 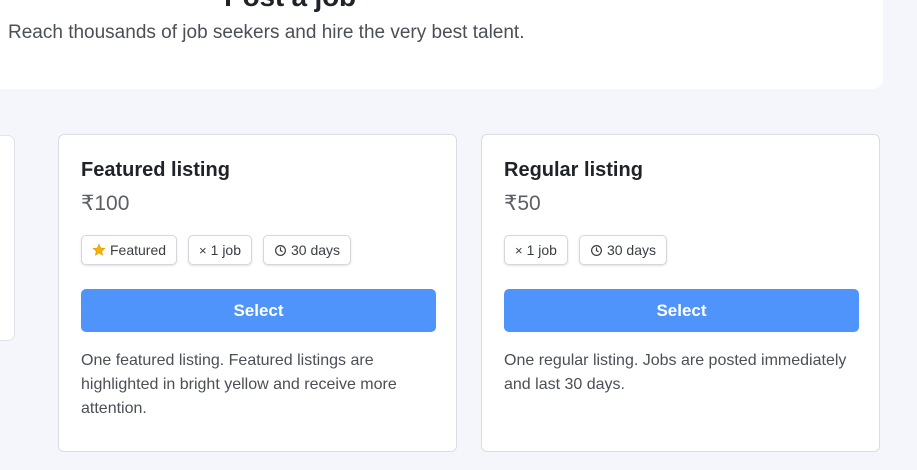 I want to click on partial-card-left, so click(x=7, y=238).